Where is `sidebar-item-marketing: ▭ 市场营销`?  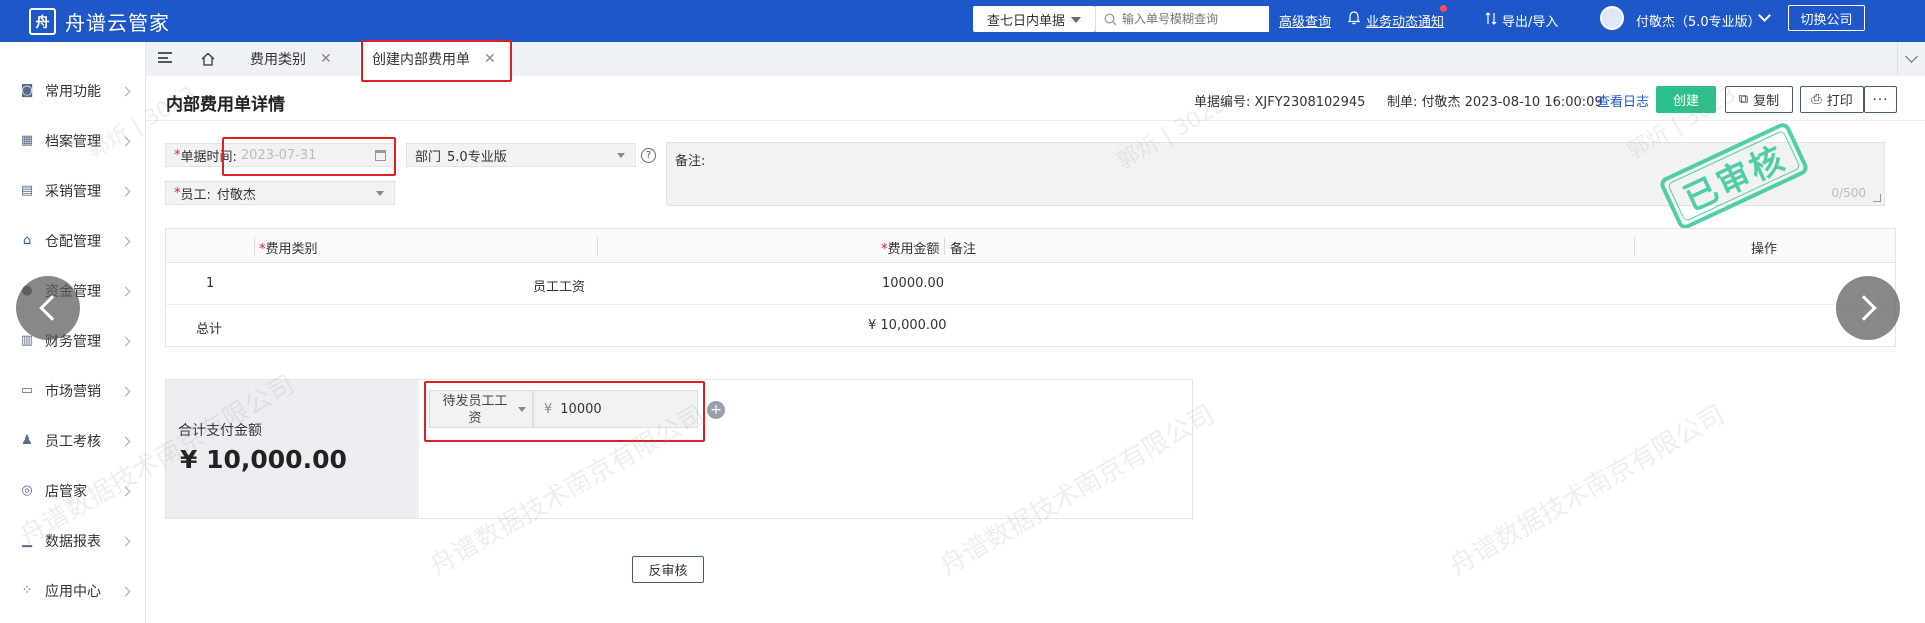
sidebar-item-marketing: ▭ 市场营销 is located at coordinates (73, 391).